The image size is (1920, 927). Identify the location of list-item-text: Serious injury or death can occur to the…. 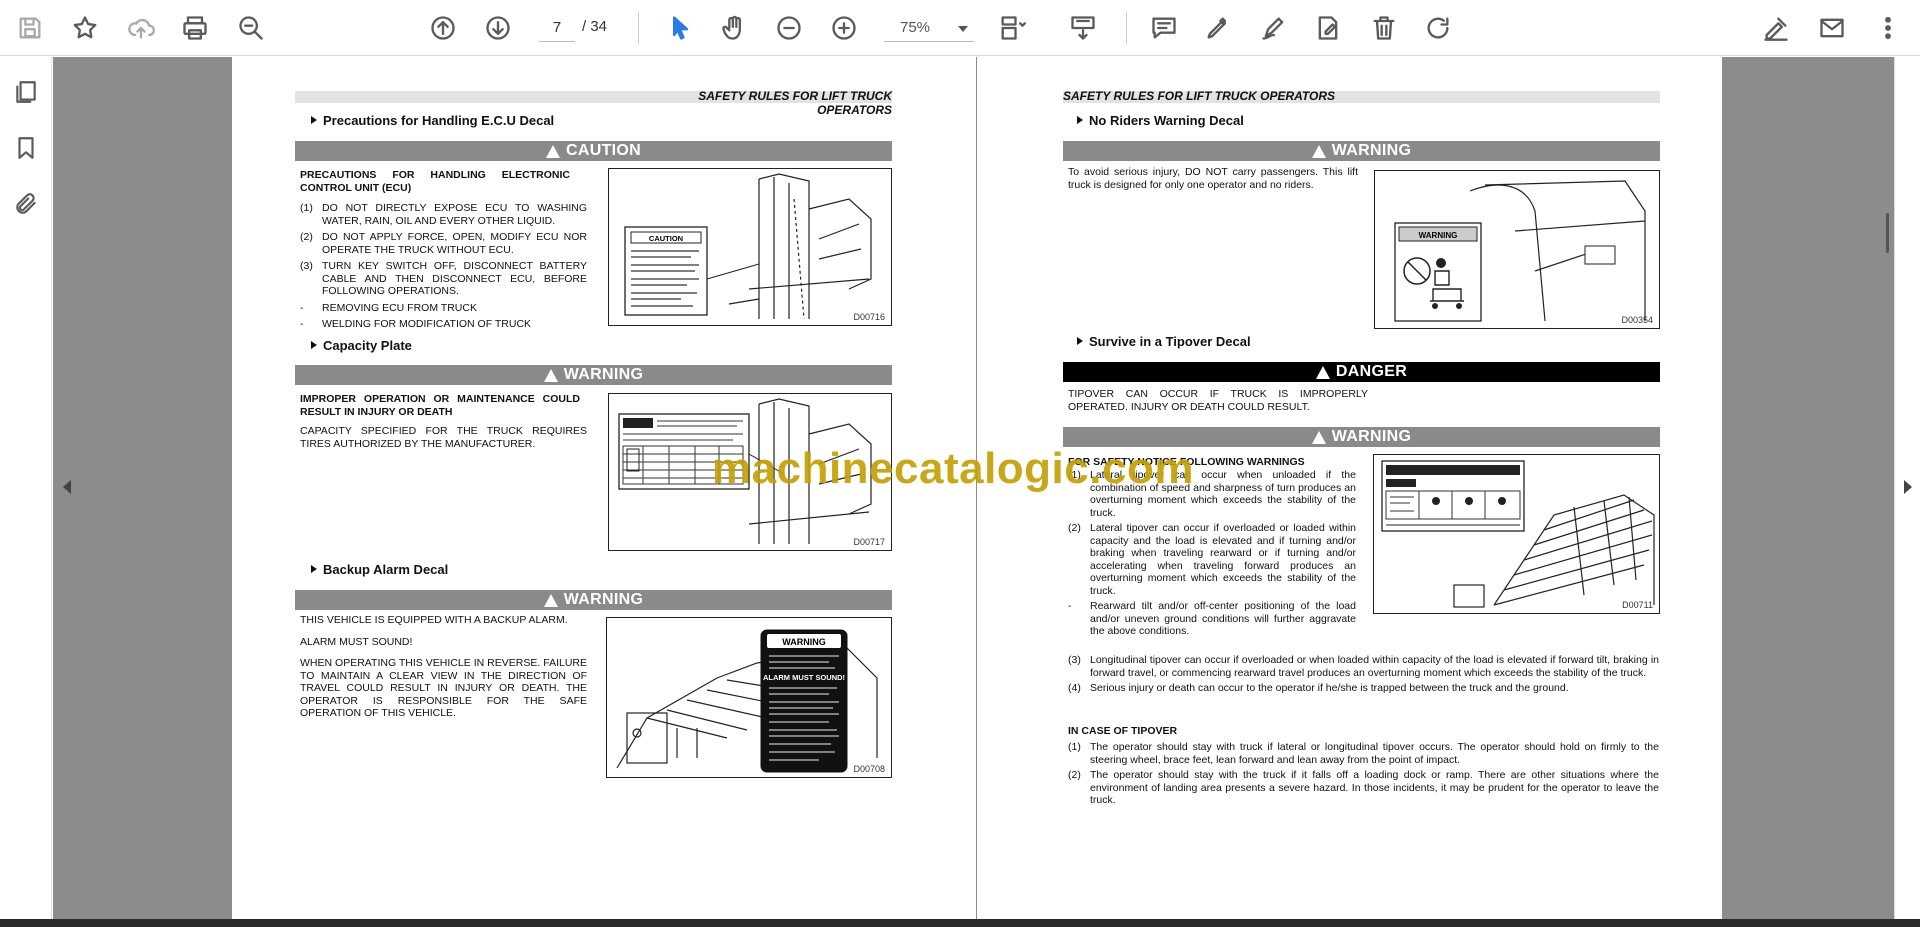
(1329, 688).